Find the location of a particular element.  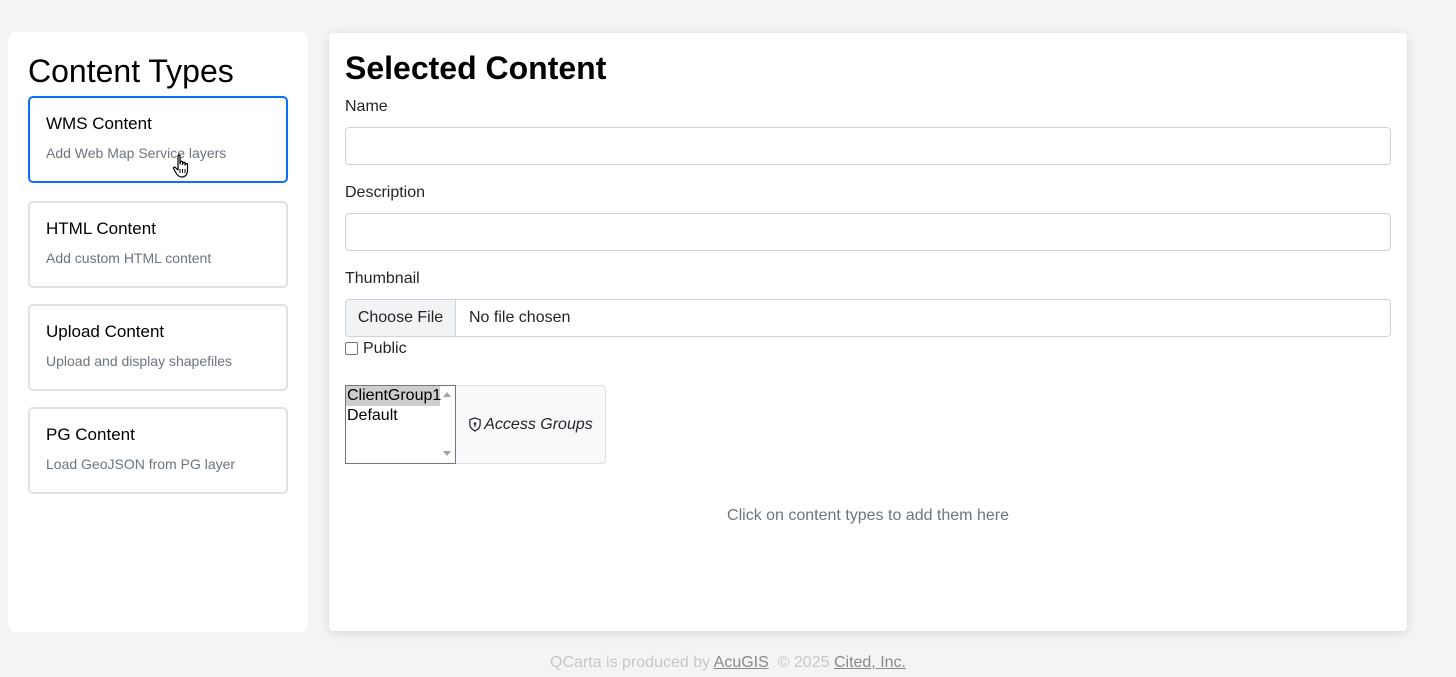

content-type-title: PG Content is located at coordinates (90, 434).